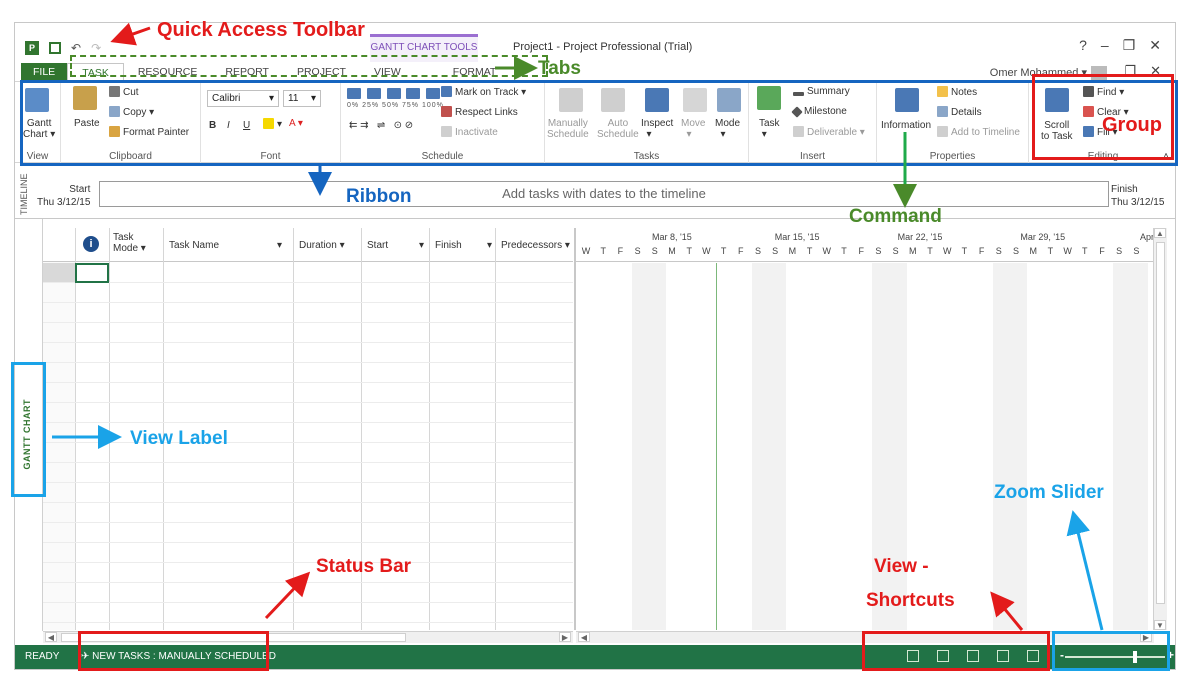 The width and height of the screenshot is (1201, 675). Describe the element at coordinates (1120, 45) in the screenshot. I see `window-controls: ? – ❐ ✕` at that location.